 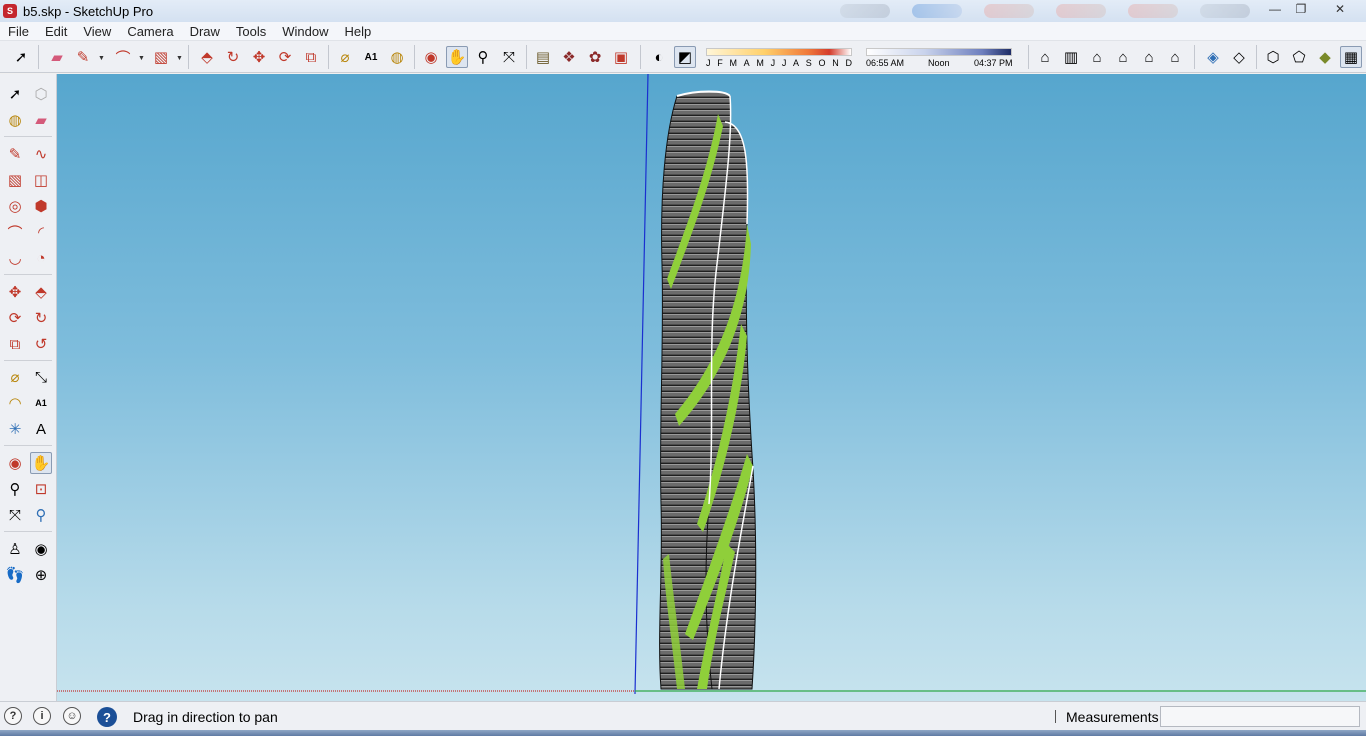 What do you see at coordinates (15, 549) in the screenshot?
I see `position-camera-icon: ♙` at bounding box center [15, 549].